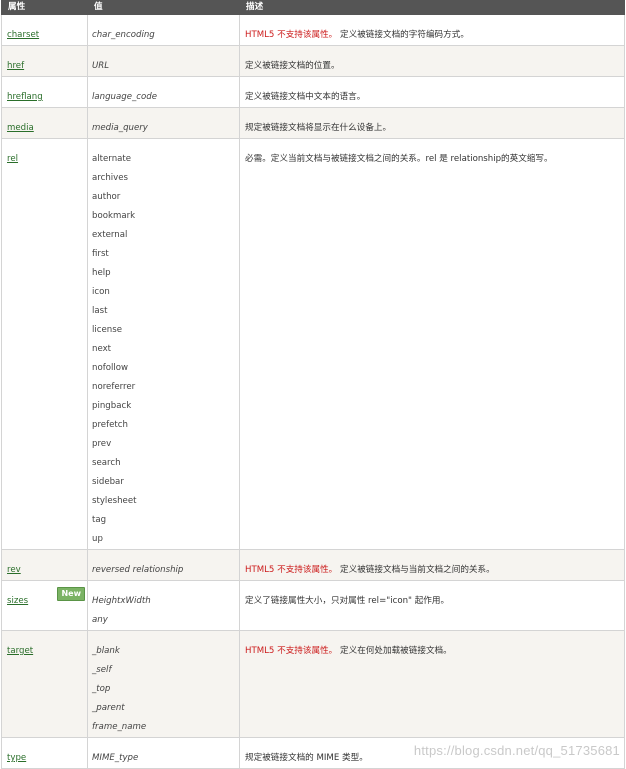  What do you see at coordinates (108, 708) in the screenshot?
I see `value-item: _parent` at bounding box center [108, 708].